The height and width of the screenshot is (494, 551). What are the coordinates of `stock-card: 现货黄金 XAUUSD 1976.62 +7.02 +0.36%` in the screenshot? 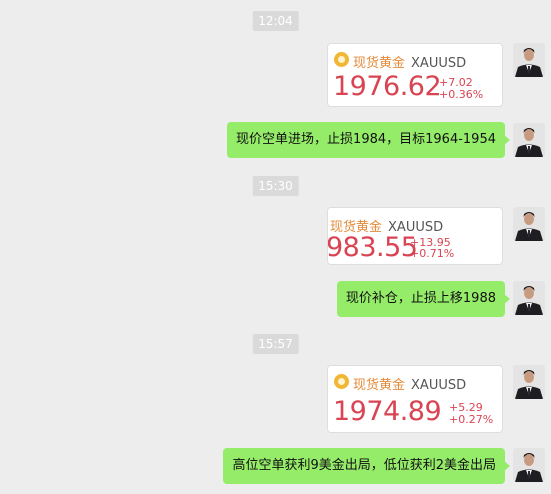 It's located at (415, 75).